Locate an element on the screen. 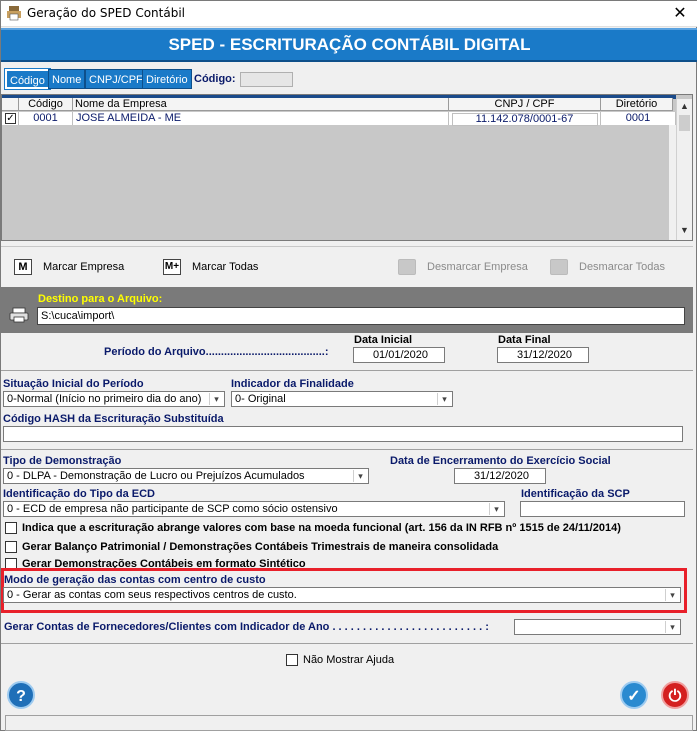 This screenshot has width=697, height=731. ecd-type-label: Identificação do Tipo da ECD is located at coordinates (79, 494).